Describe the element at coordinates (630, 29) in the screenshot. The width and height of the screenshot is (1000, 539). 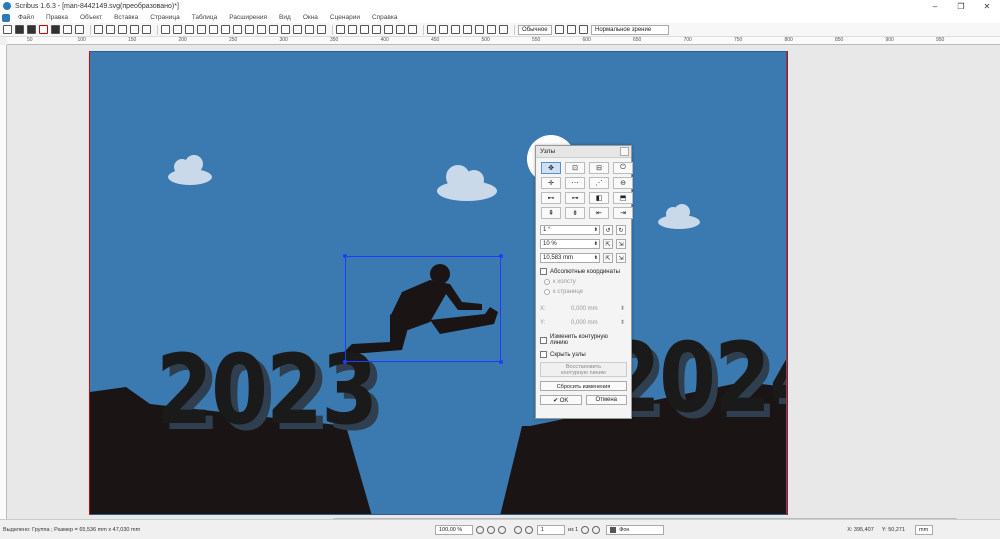
I see `vision-select: Нормальное зрение` at that location.